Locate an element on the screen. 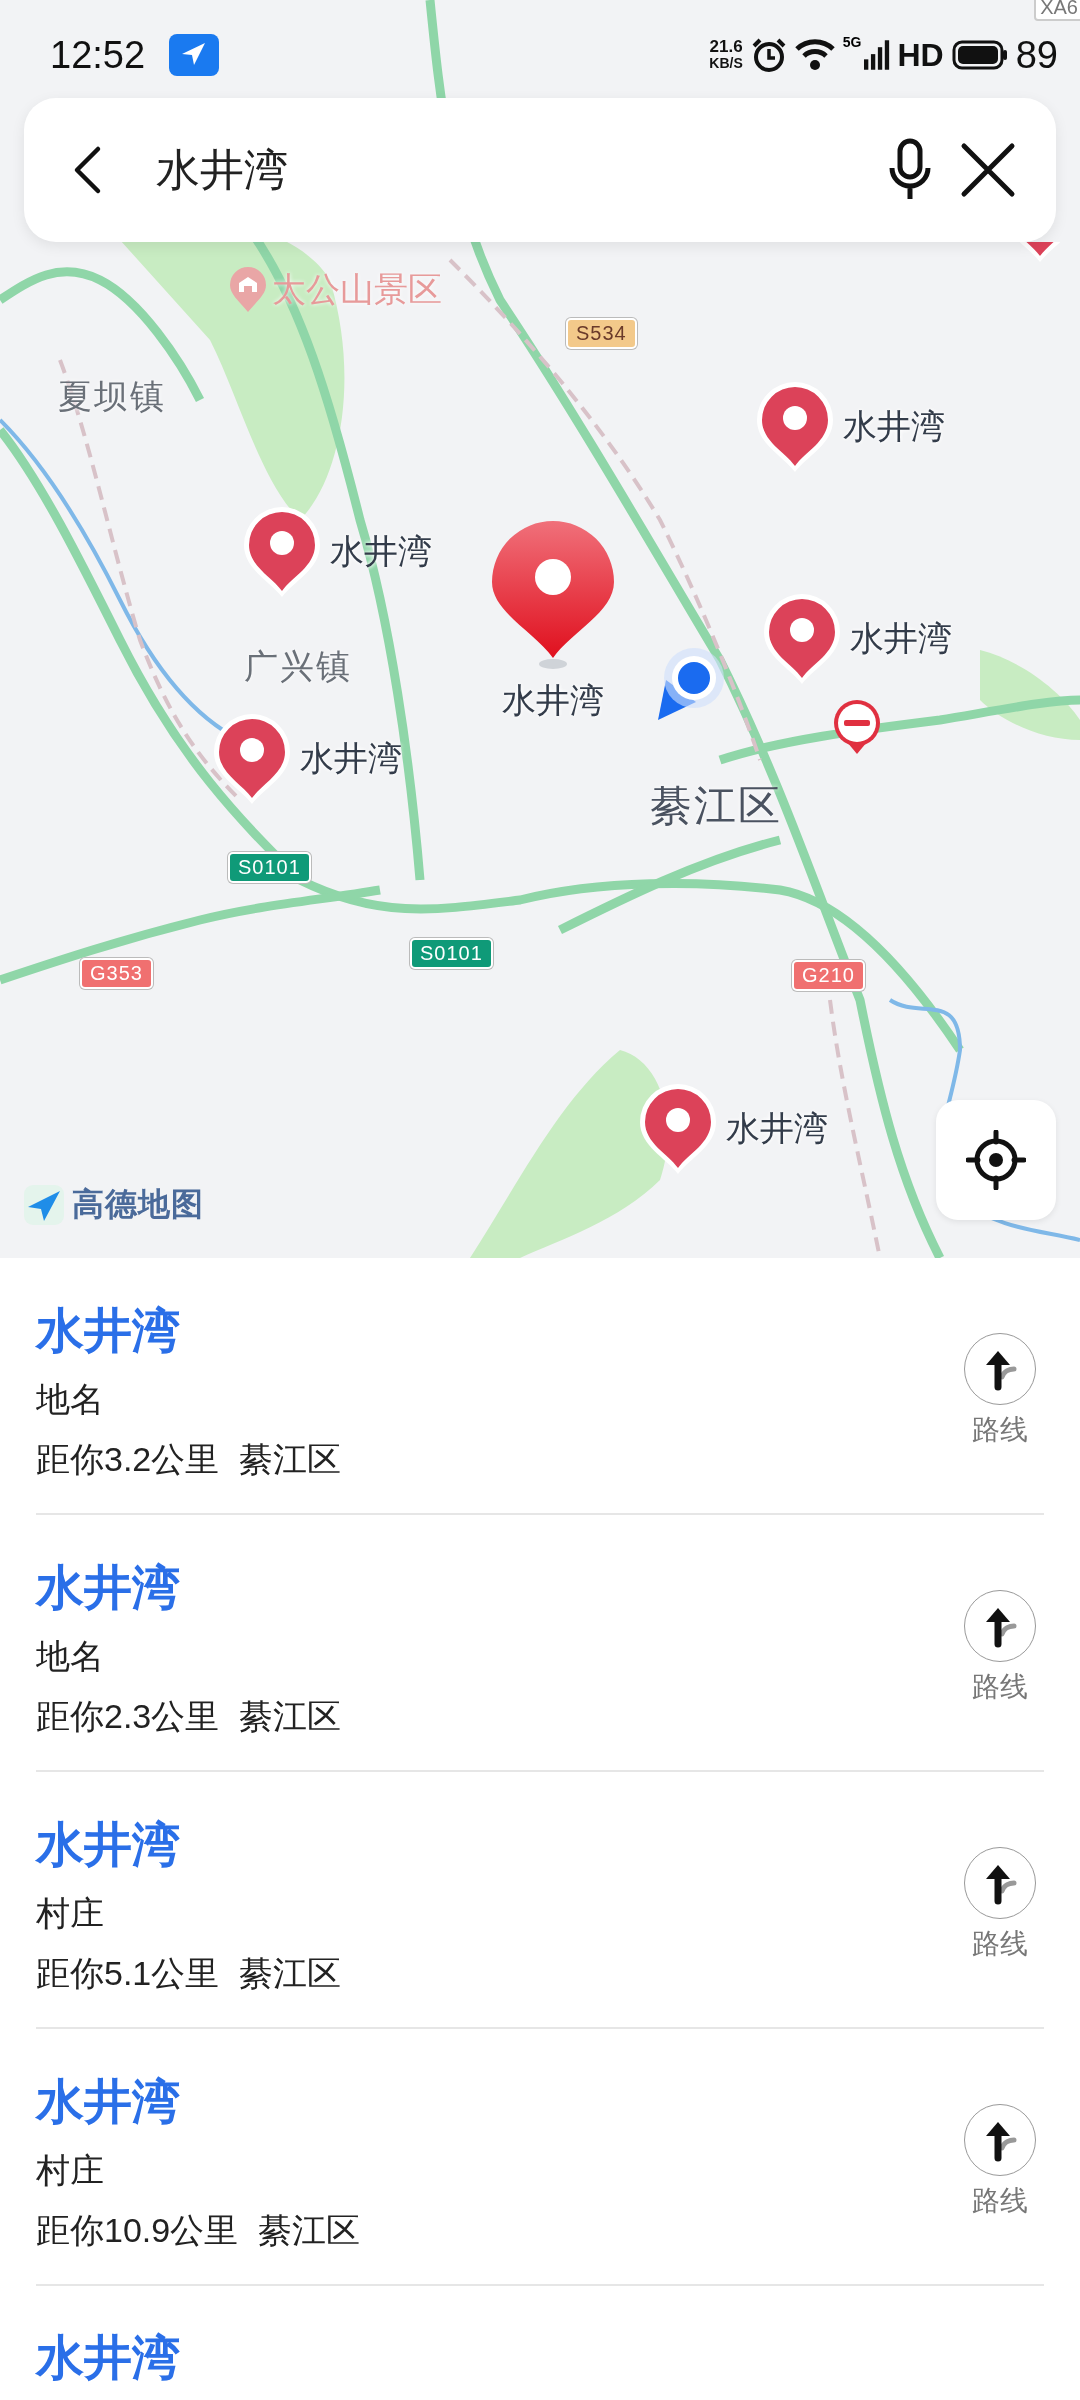  result-distance: 距你2.3公里 is located at coordinates (128, 1716).